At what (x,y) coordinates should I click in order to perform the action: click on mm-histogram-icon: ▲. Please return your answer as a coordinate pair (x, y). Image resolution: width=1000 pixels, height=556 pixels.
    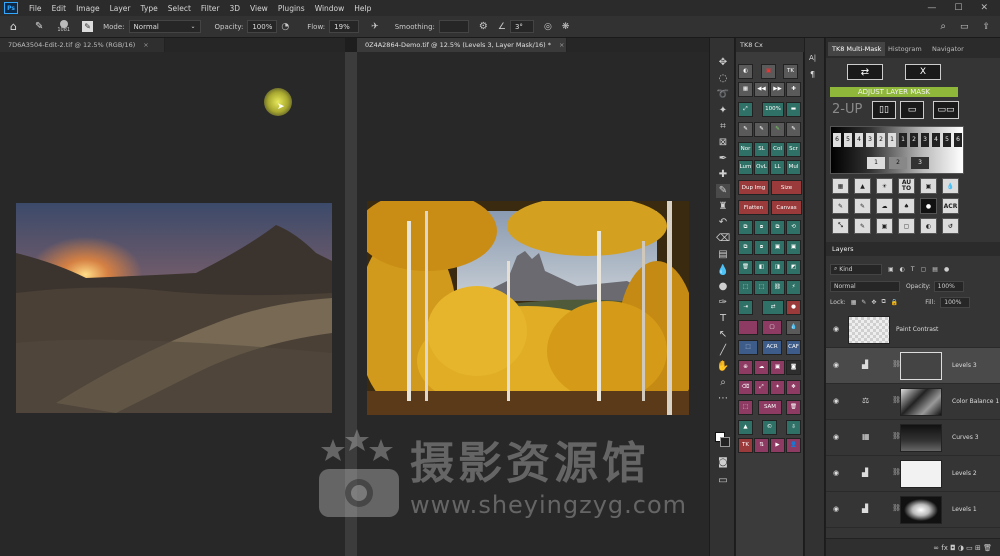
    Looking at the image, I should click on (862, 186).